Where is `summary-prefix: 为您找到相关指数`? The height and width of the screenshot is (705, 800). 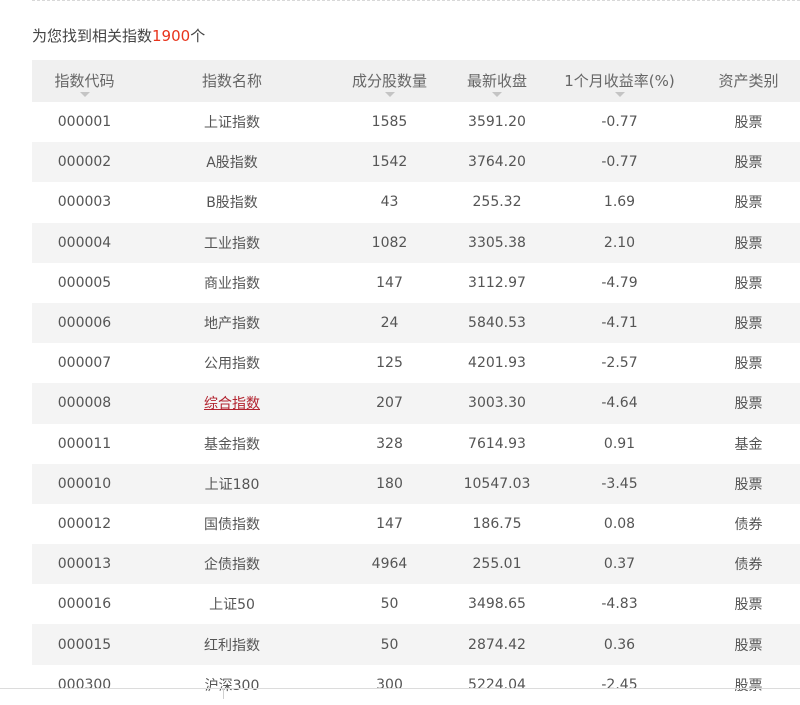 summary-prefix: 为您找到相关指数 is located at coordinates (92, 36).